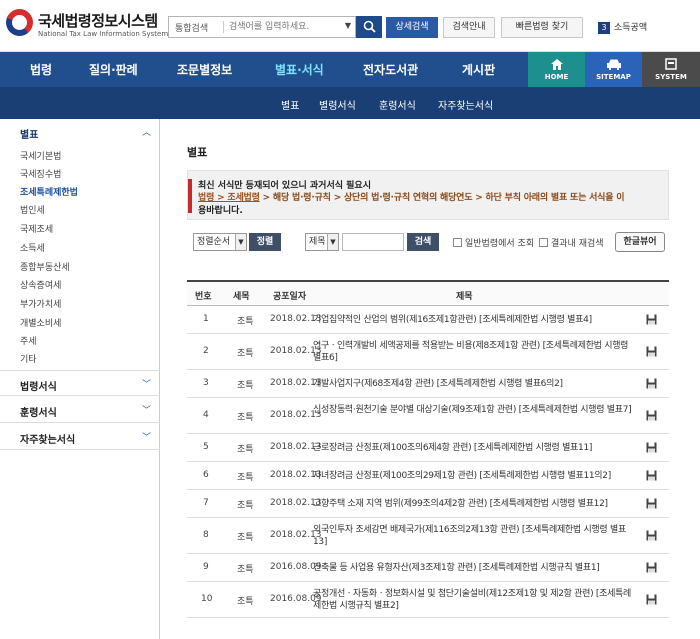 The image size is (700, 639). What do you see at coordinates (290, 104) in the screenshot?
I see `subnav-appendix: 별표` at bounding box center [290, 104].